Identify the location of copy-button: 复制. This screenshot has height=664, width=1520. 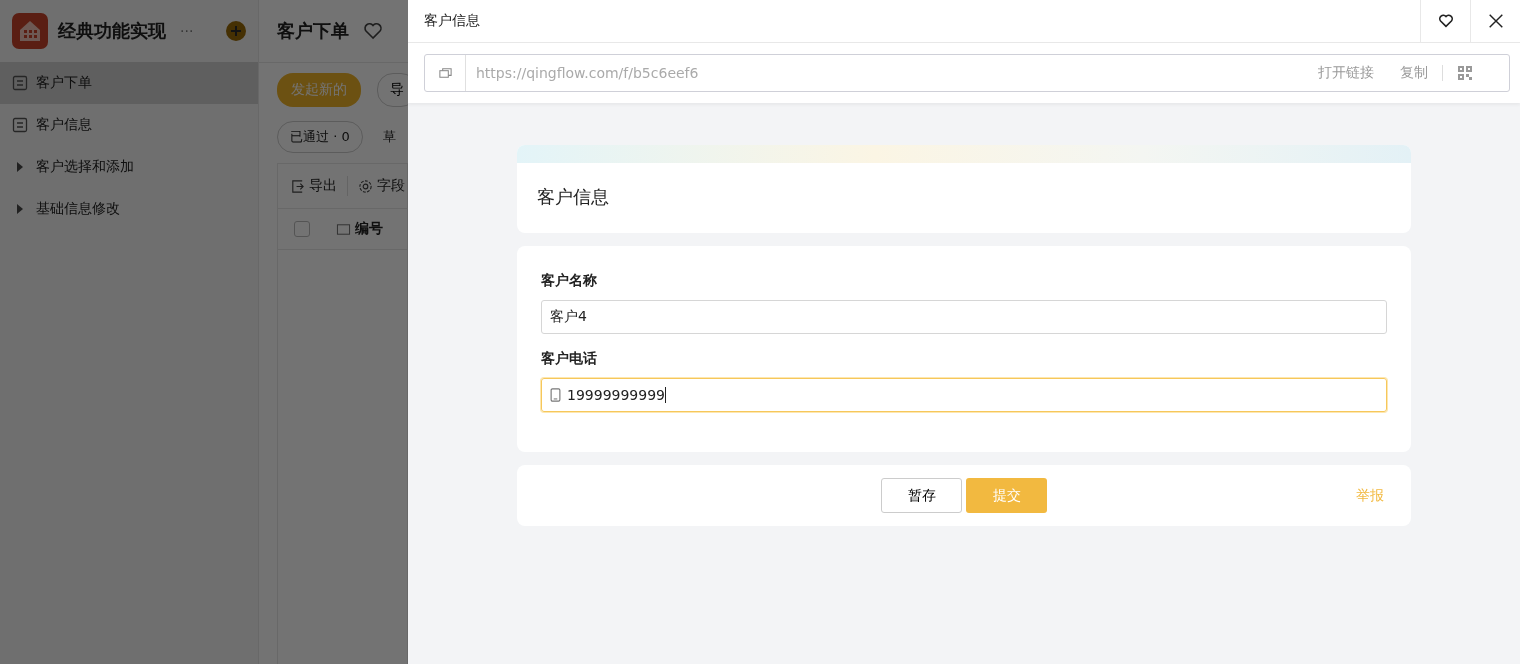
(1414, 73).